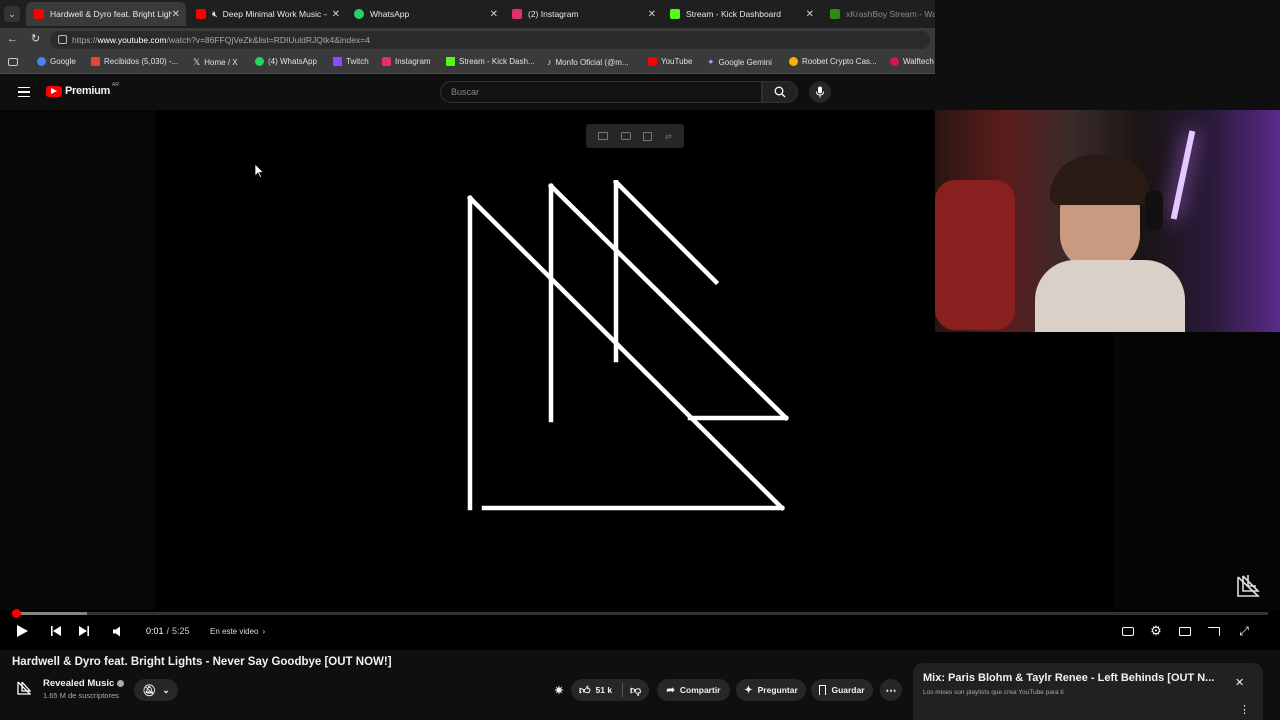  Describe the element at coordinates (234, 631) in the screenshot. I see `chapter-label: En este video` at that location.